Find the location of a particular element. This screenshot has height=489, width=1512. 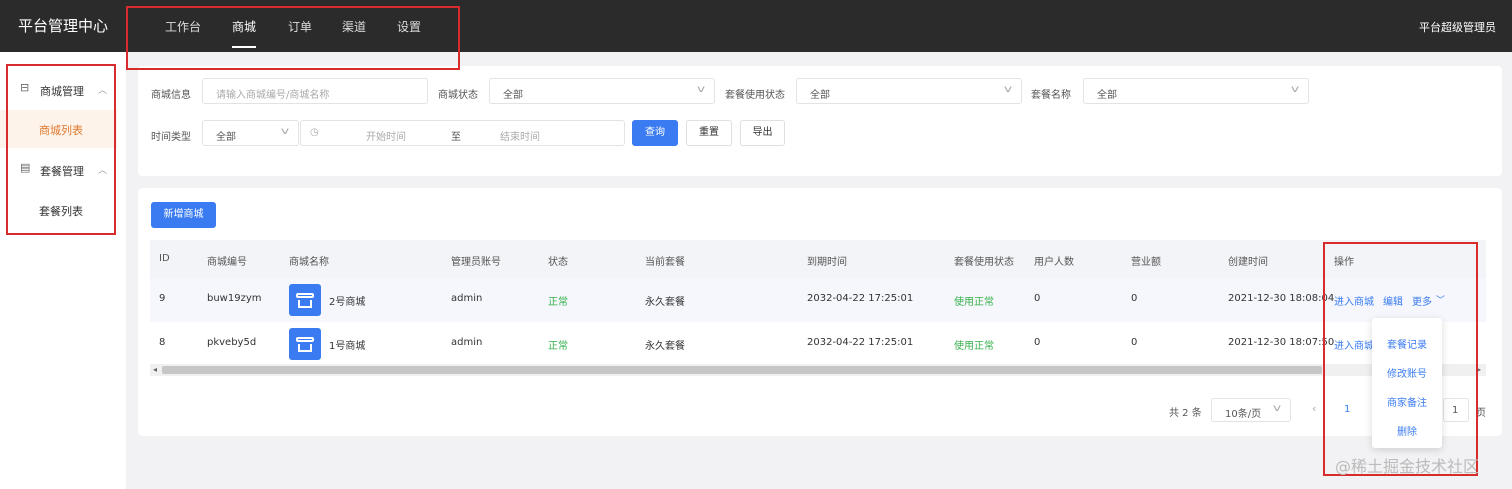

watermark: @稀土掘金技术社区 is located at coordinates (1407, 466).